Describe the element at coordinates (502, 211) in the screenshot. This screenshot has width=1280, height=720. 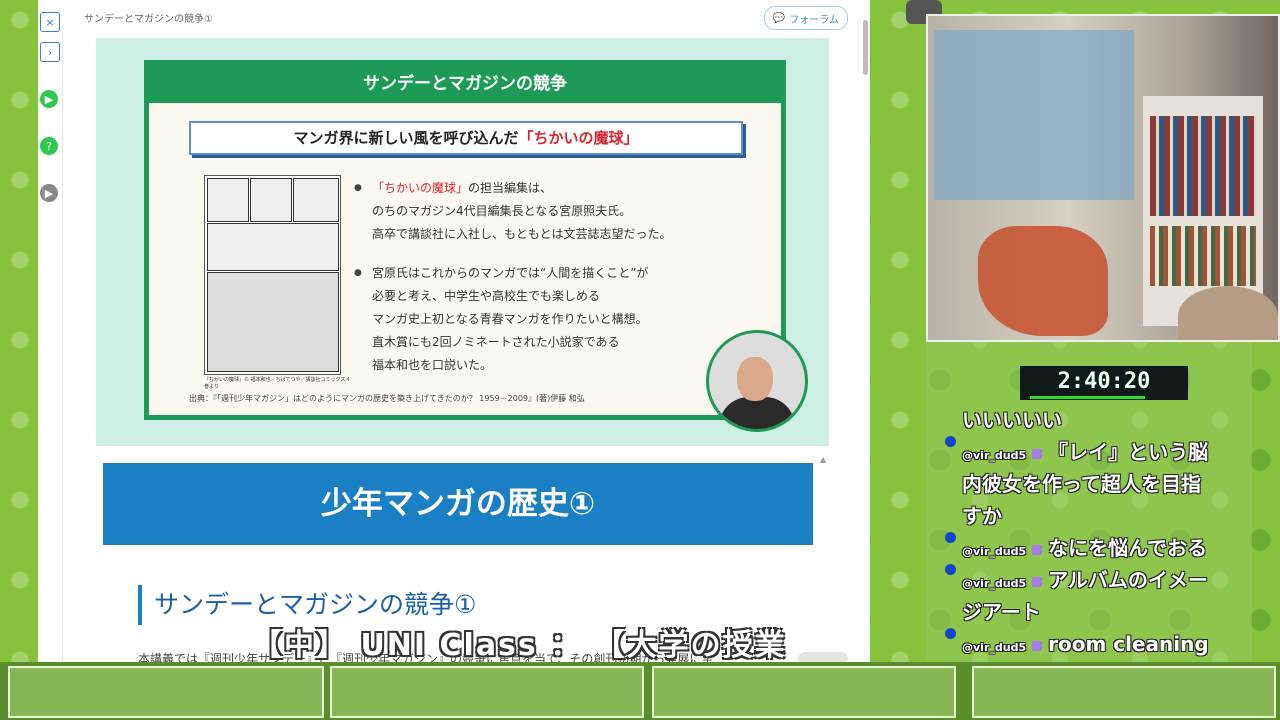
I see `bullet-text: のちのマガジン4代目編集長となる宮原照夫氏。` at that location.